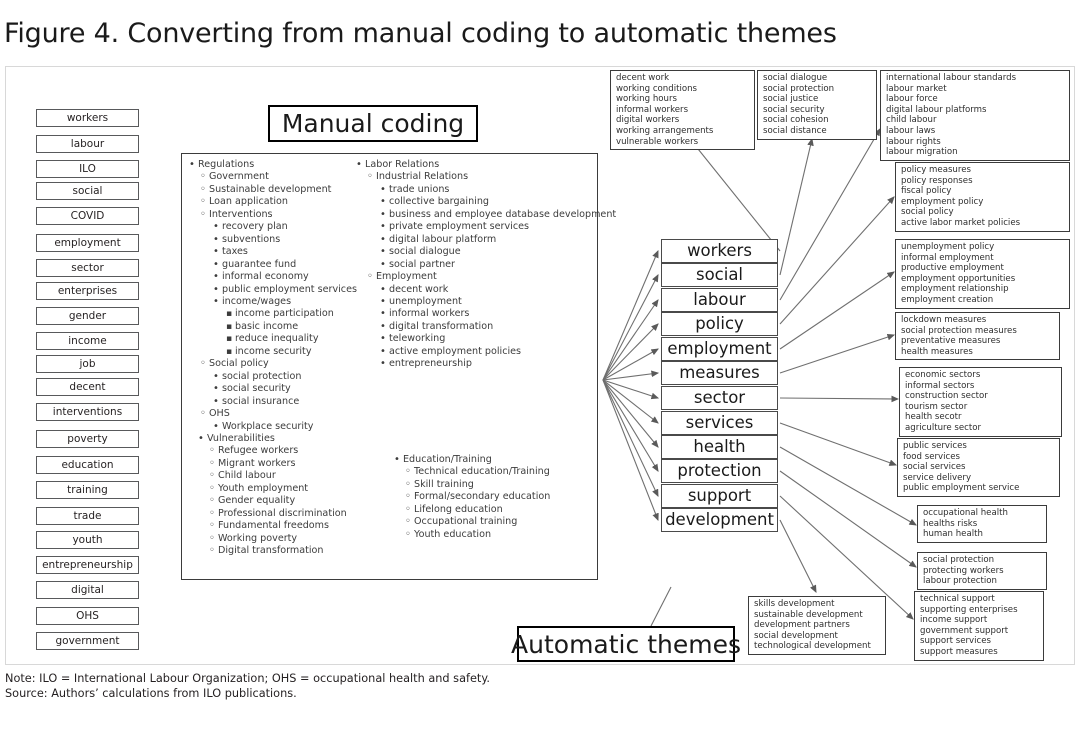 This screenshot has width=1080, height=730. What do you see at coordinates (794, 604) in the screenshot?
I see `term-item: skills development` at bounding box center [794, 604].